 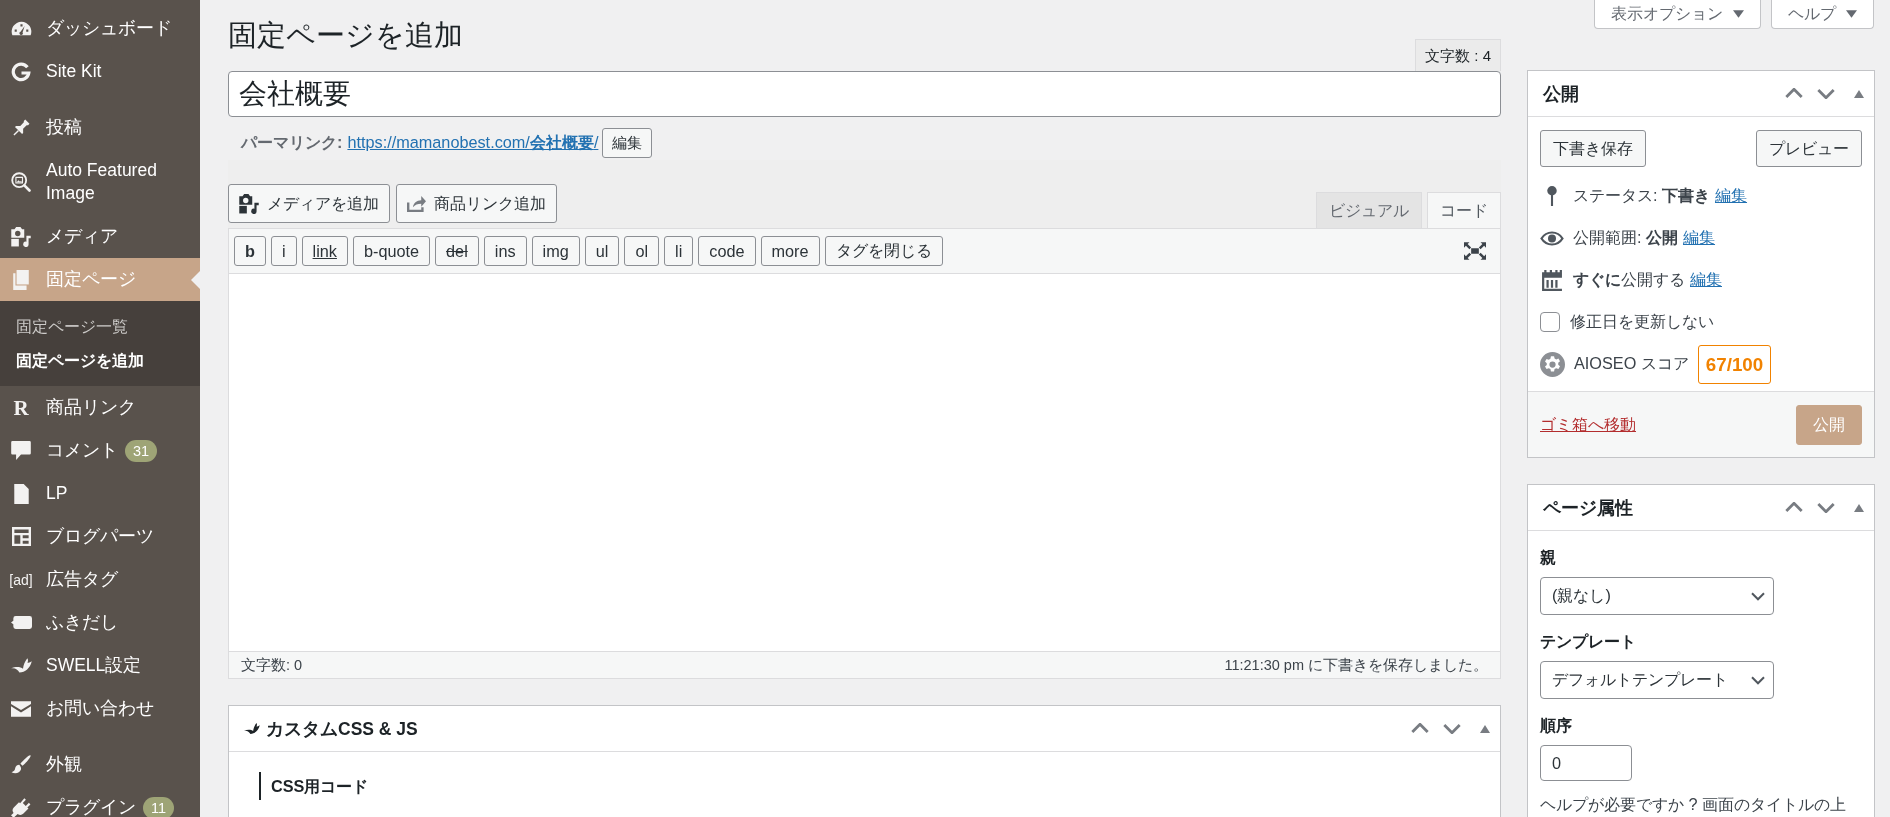 What do you see at coordinates (505, 251) in the screenshot?
I see `quicktag-button: ins` at bounding box center [505, 251].